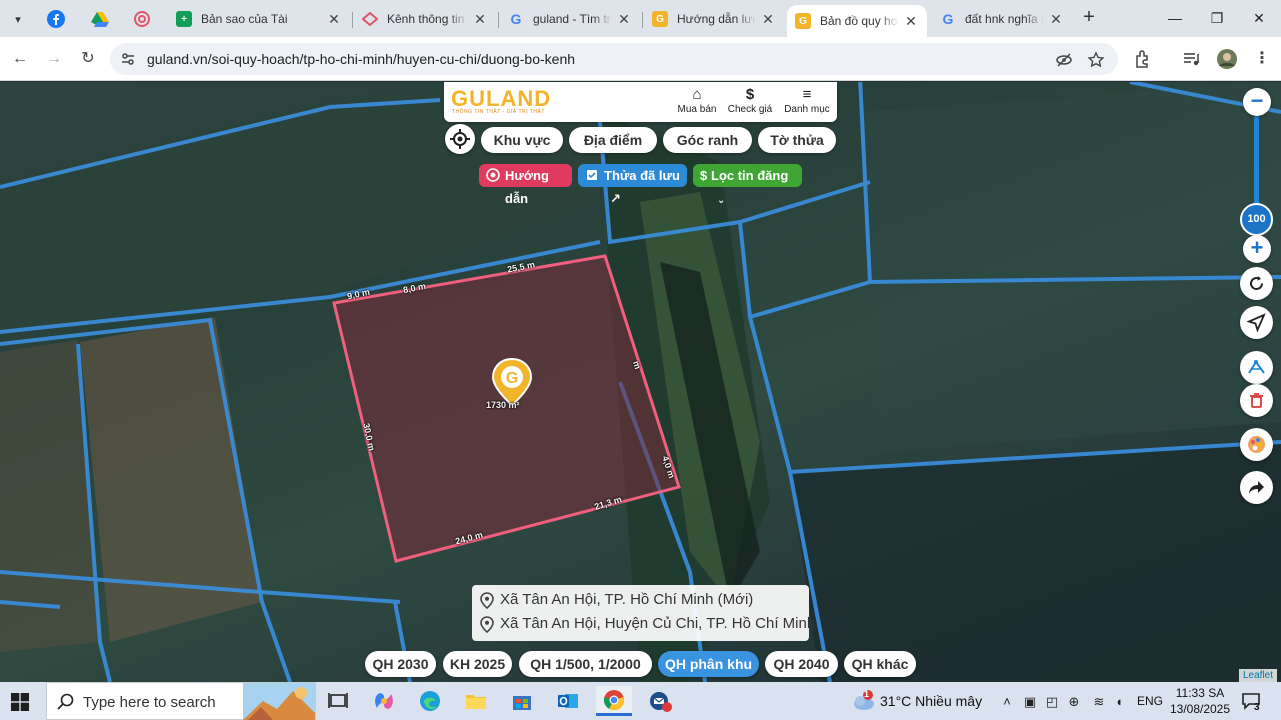 This screenshot has width=1281, height=720. I want to click on weather-cloud-icon, so click(863, 701).